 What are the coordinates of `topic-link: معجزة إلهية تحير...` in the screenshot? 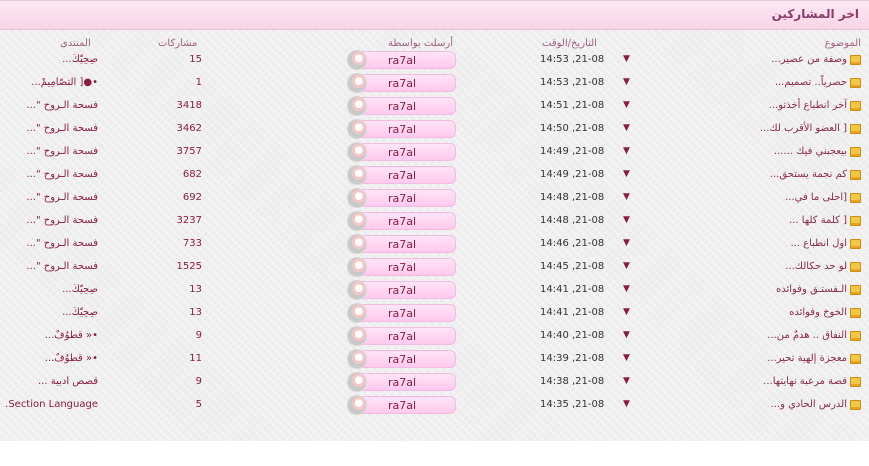 It's located at (814, 358).